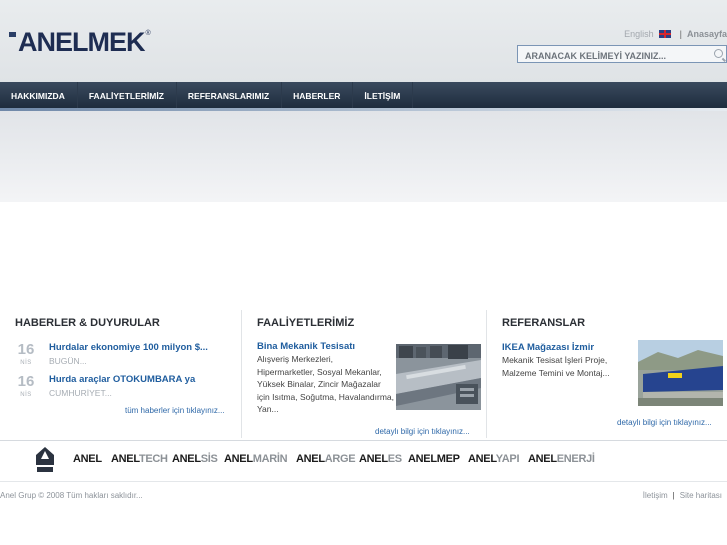 Image resolution: width=727 pixels, height=545 pixels. What do you see at coordinates (507, 459) in the screenshot?
I see `brand-suffix: YAPI` at bounding box center [507, 459].